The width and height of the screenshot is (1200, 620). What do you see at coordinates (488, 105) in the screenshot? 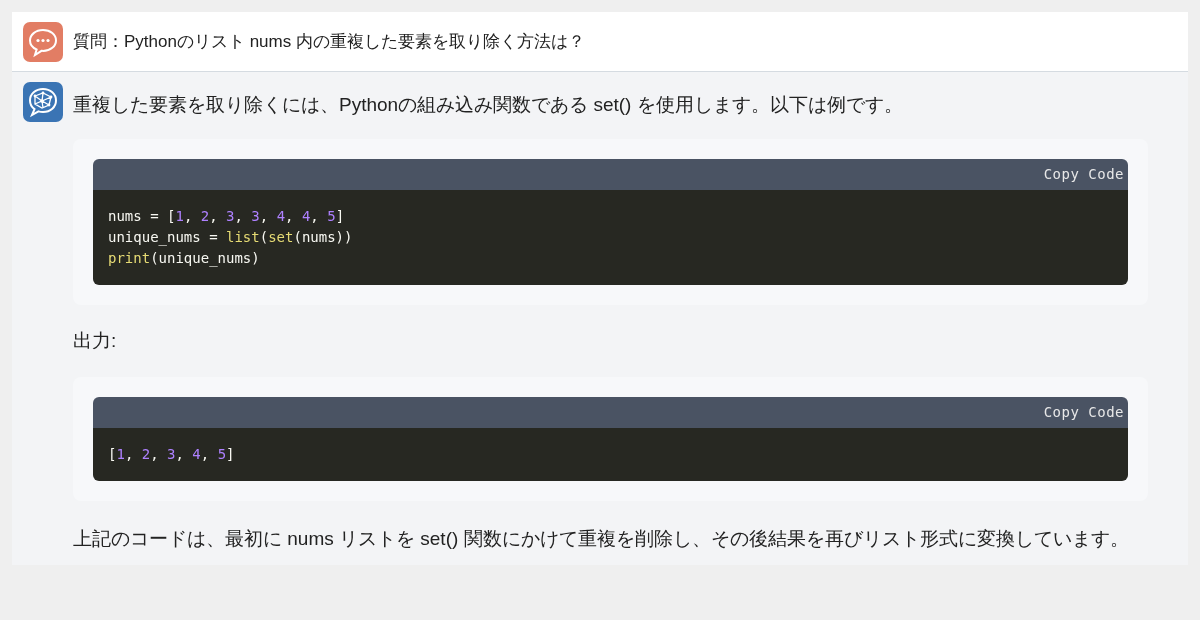
I see `answer-text: 重複した要素を取り除くには、Pythonの組み込み関数である set() を使用します。以下は例です。` at bounding box center [488, 105].